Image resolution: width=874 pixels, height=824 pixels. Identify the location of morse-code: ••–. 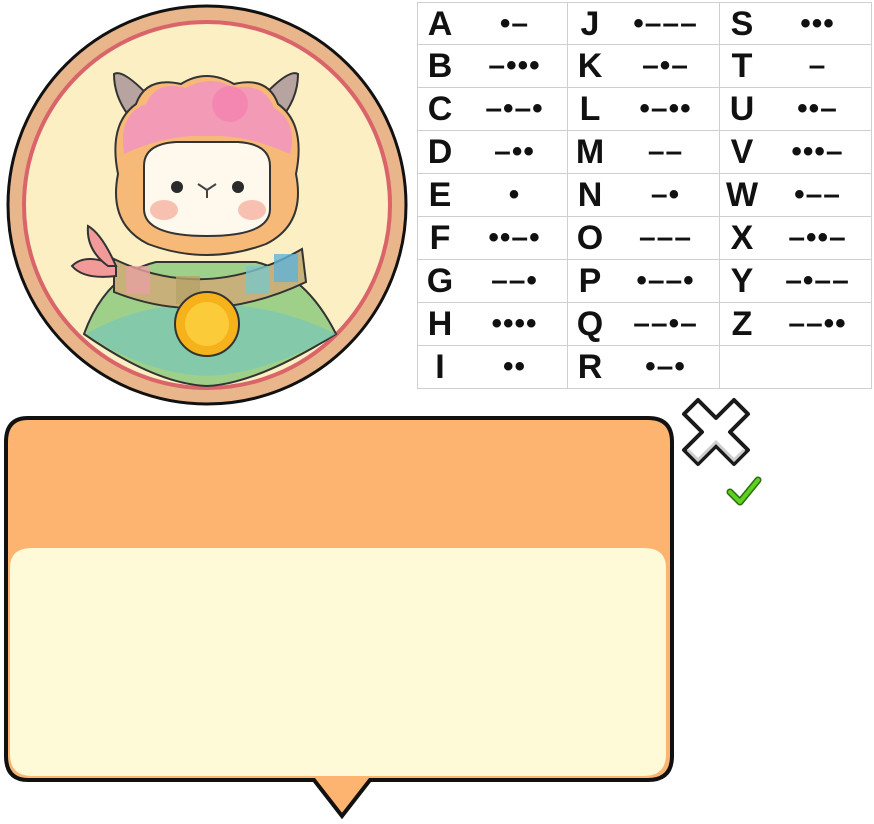
(817, 108).